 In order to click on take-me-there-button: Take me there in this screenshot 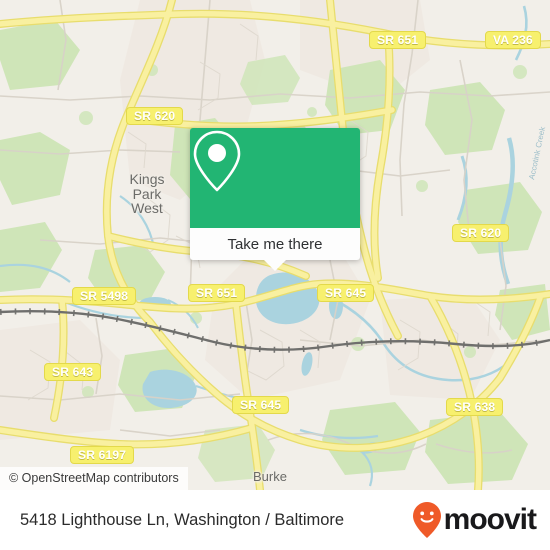, I will do `click(275, 244)`.